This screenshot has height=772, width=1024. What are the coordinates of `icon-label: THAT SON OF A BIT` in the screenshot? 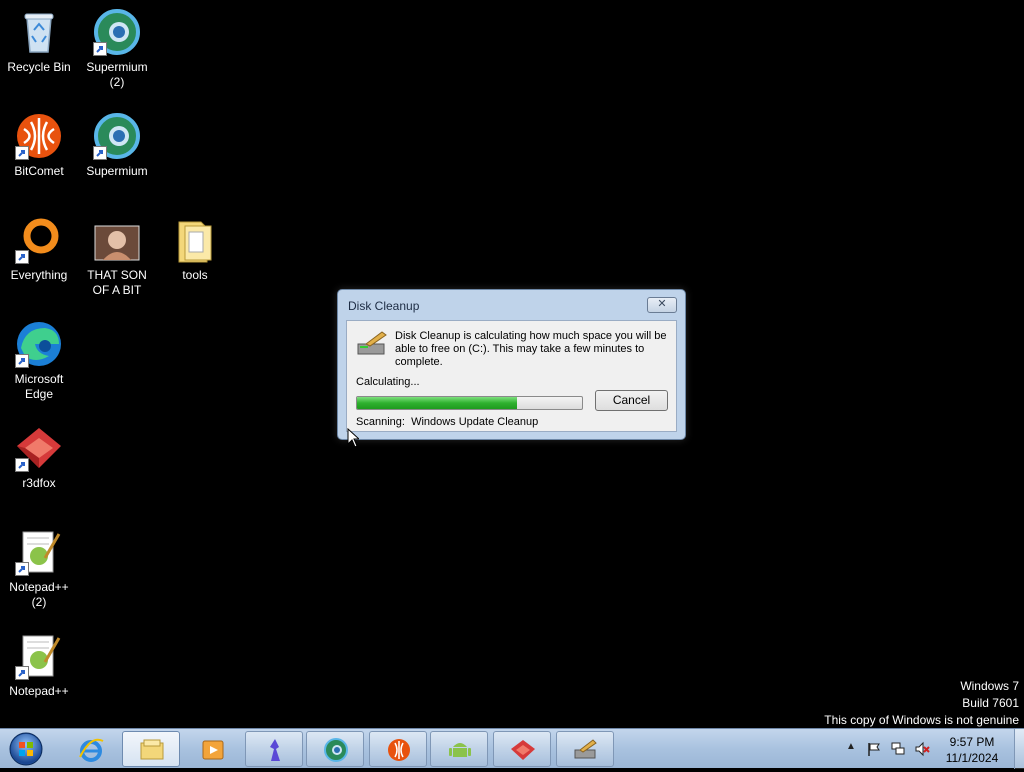 It's located at (117, 282).